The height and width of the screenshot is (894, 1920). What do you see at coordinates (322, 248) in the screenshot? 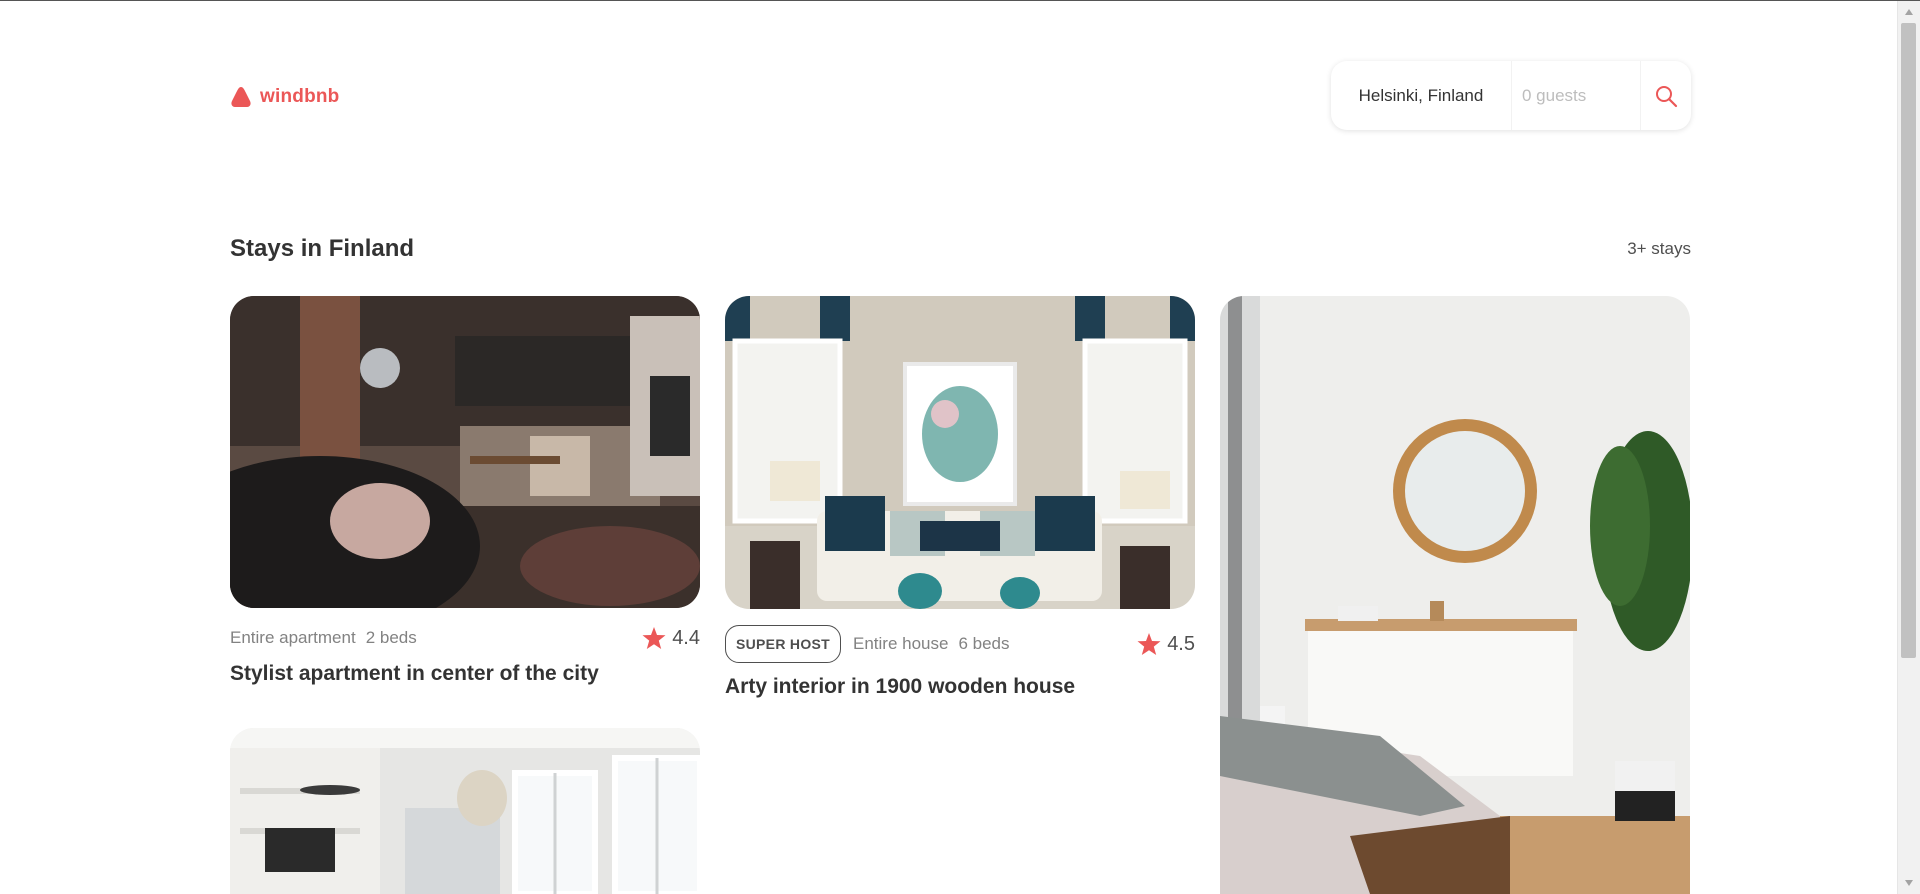
I see `section-title: Stays in Finland` at bounding box center [322, 248].